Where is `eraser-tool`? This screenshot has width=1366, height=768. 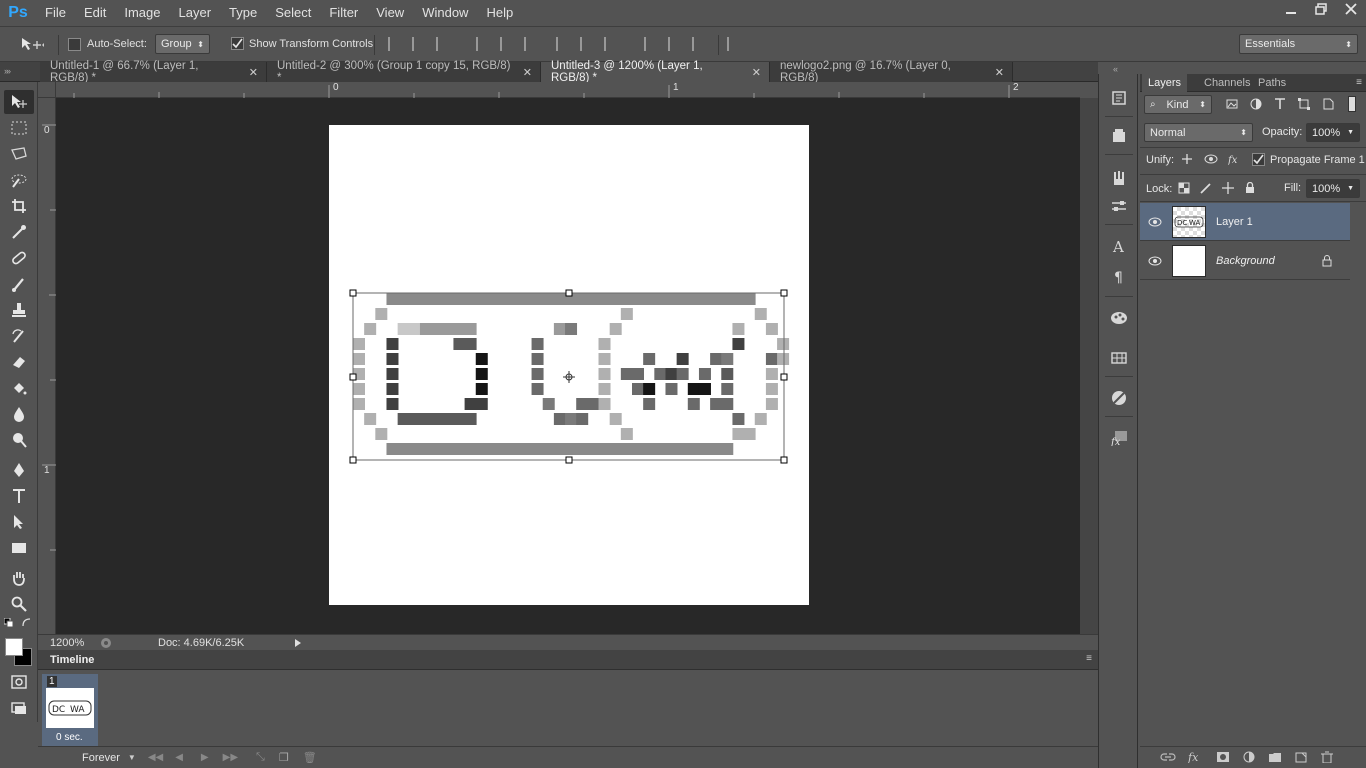
eraser-tool is located at coordinates (19, 362).